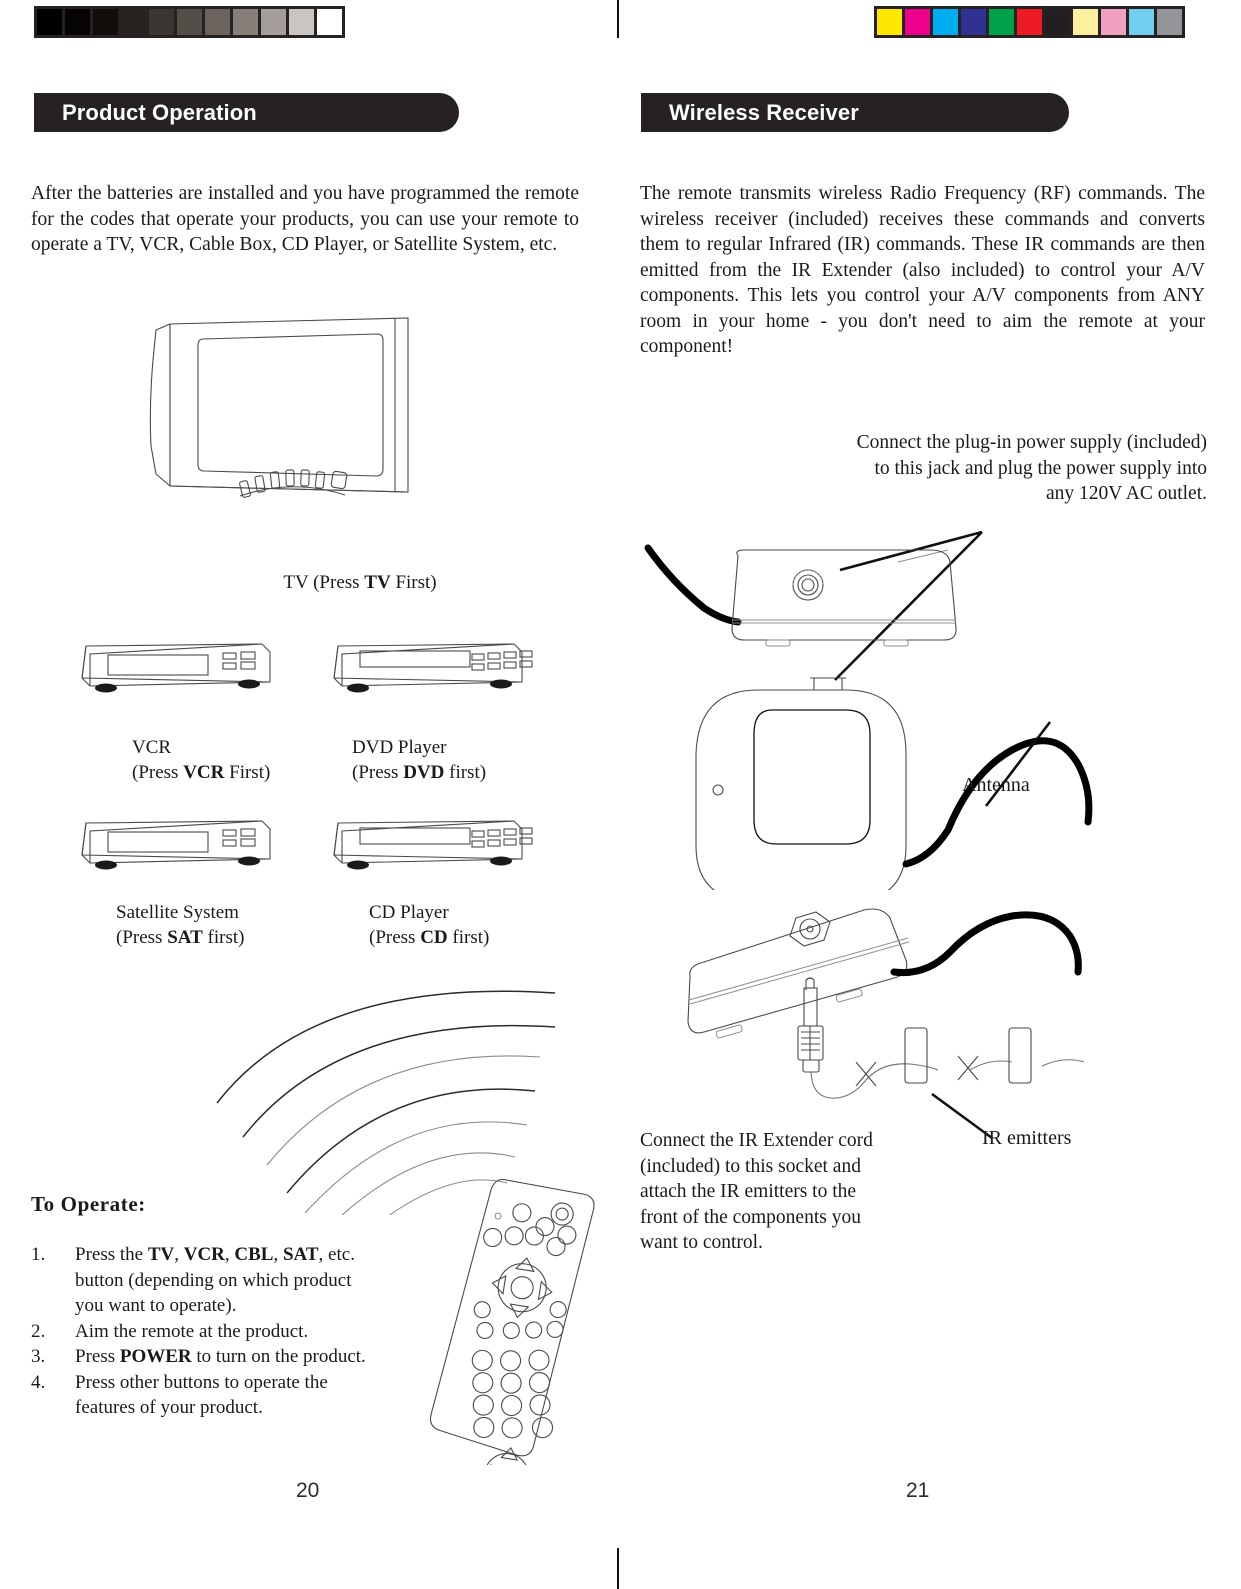 This screenshot has width=1241, height=1589. Describe the element at coordinates (920, 700) in the screenshot. I see `wireless-receiver-illustration` at that location.